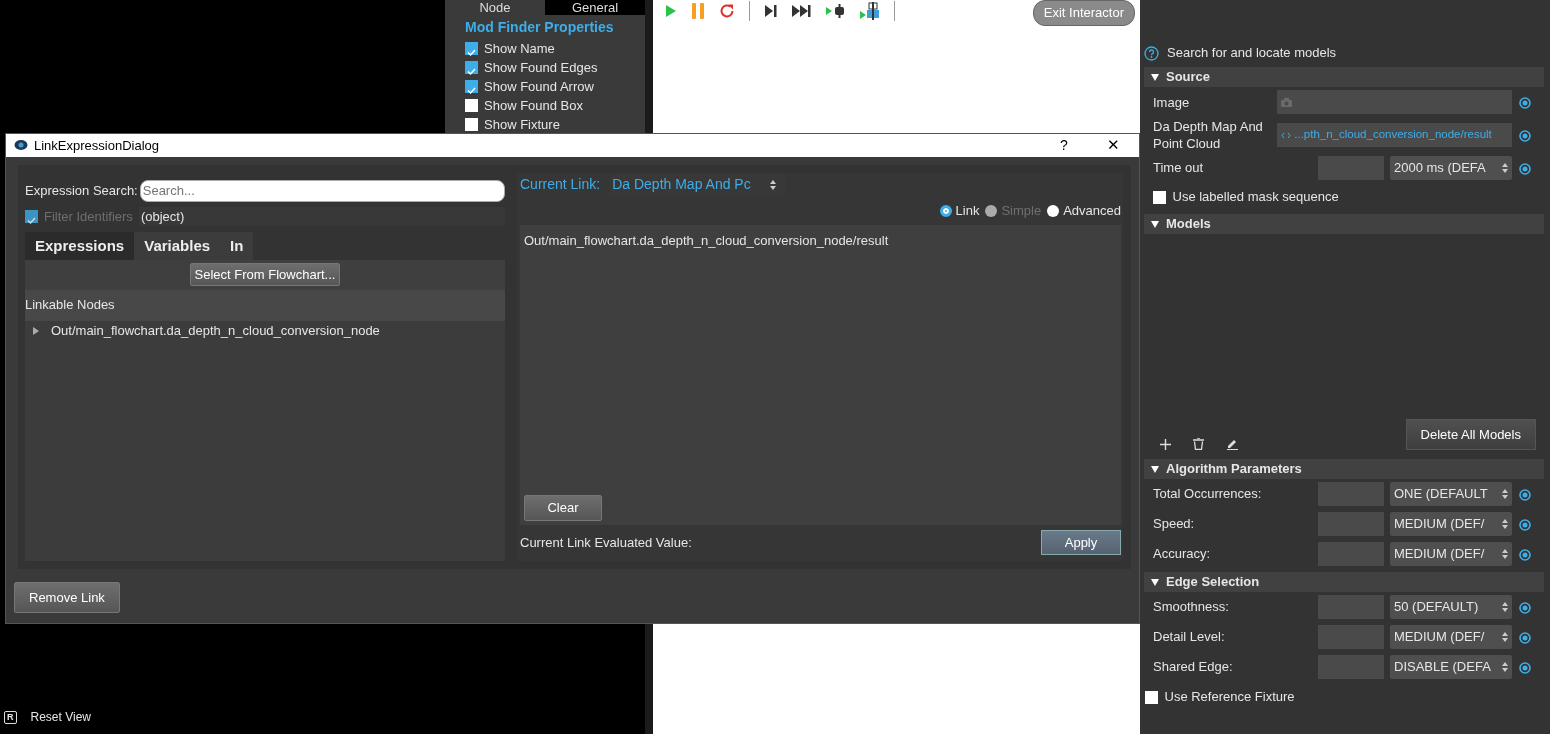  Describe the element at coordinates (836, 11) in the screenshot. I see `arrow-node-icon` at that location.